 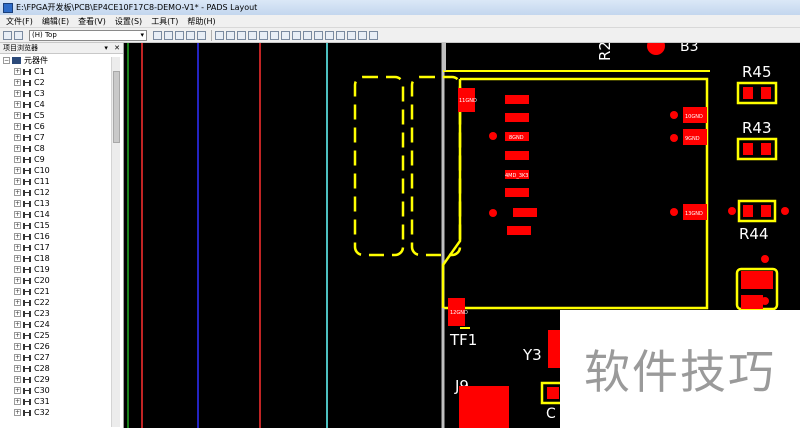 I want to click on tree-item: + C15, so click(x=55, y=225).